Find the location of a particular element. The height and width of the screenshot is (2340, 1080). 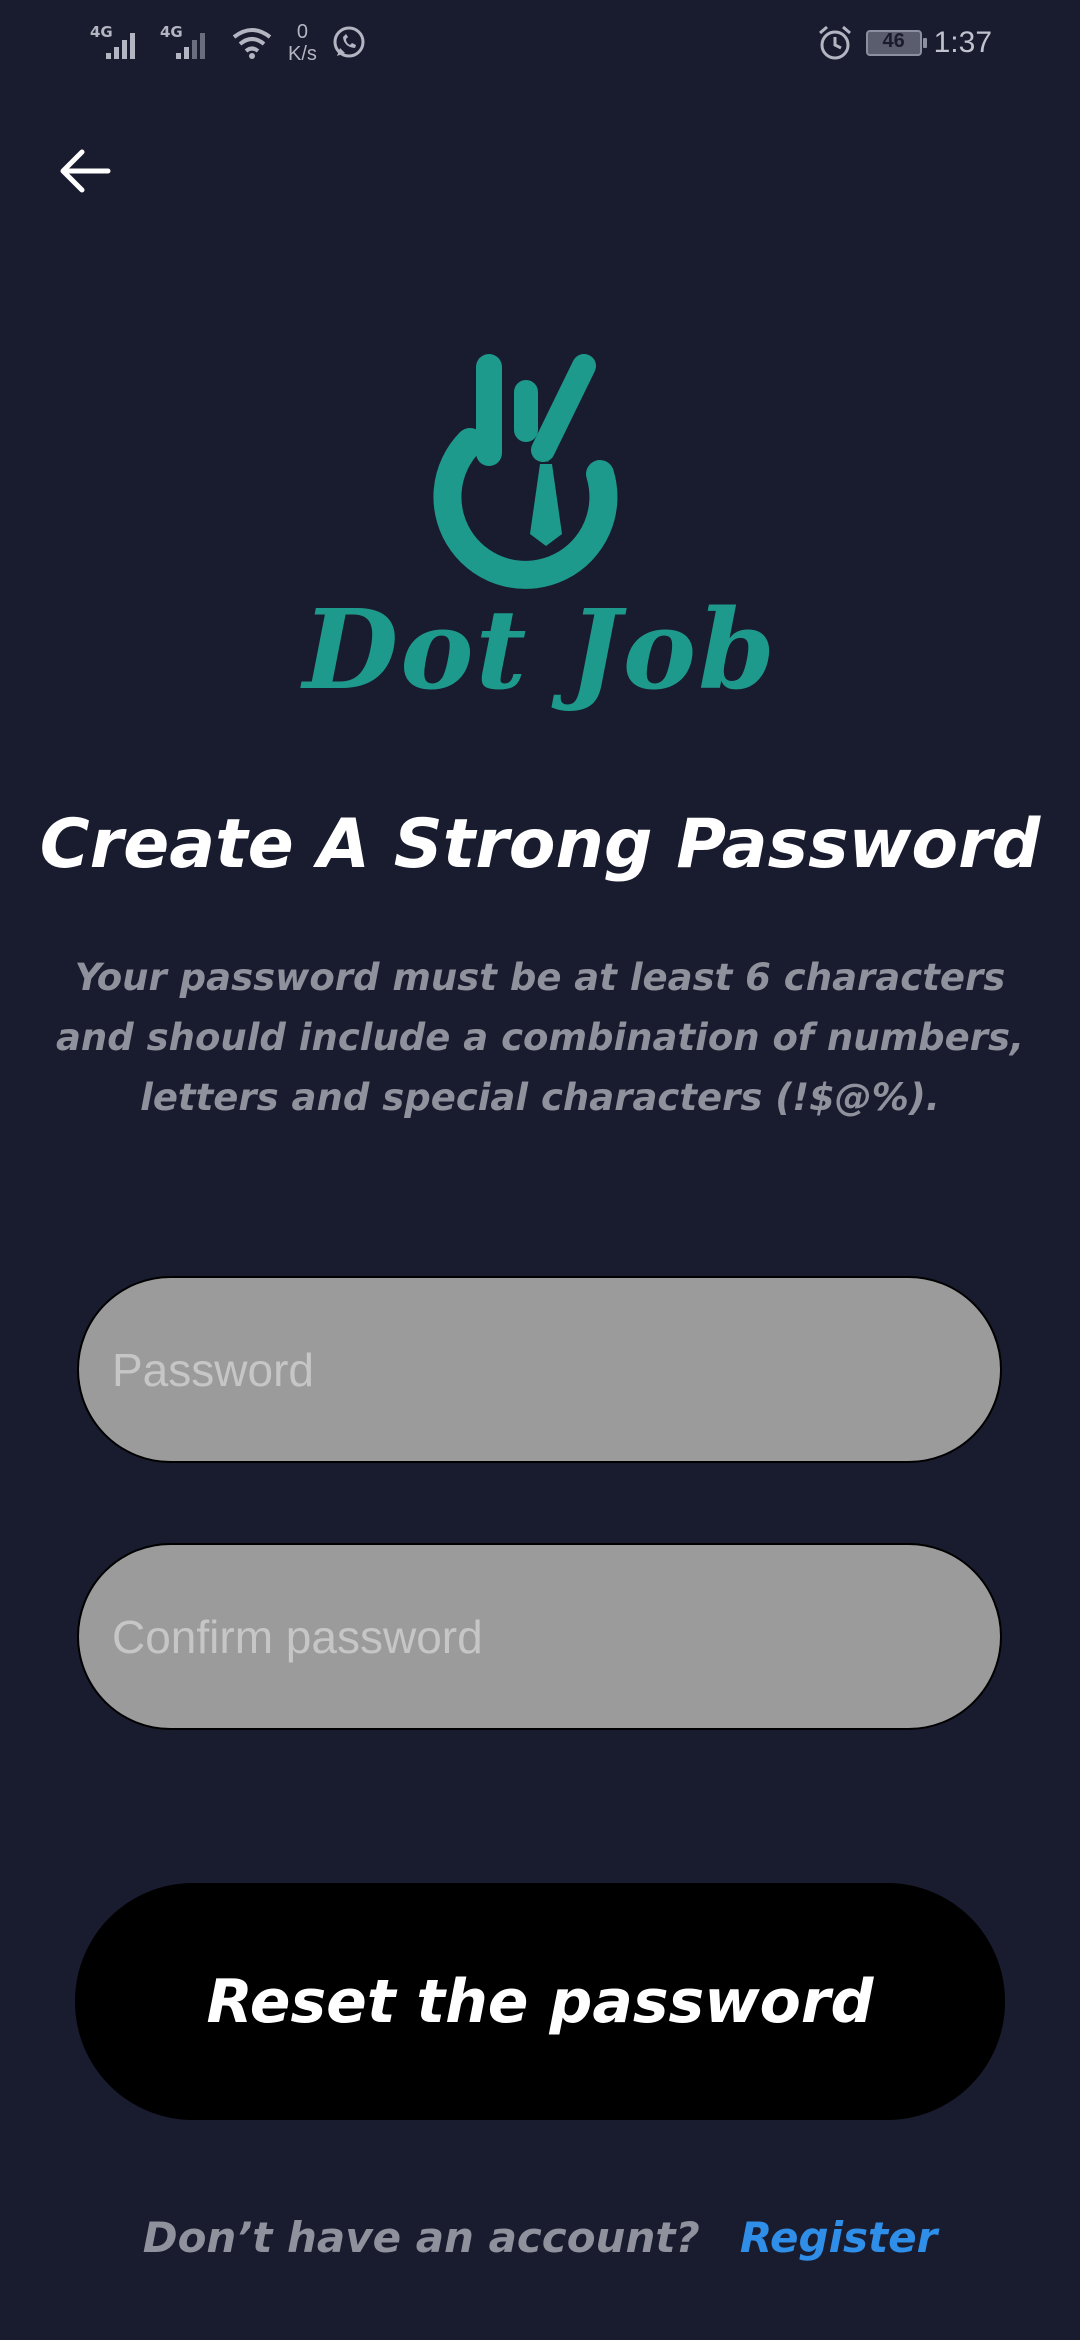

network-speed: 0 K/s is located at coordinates (302, 43).